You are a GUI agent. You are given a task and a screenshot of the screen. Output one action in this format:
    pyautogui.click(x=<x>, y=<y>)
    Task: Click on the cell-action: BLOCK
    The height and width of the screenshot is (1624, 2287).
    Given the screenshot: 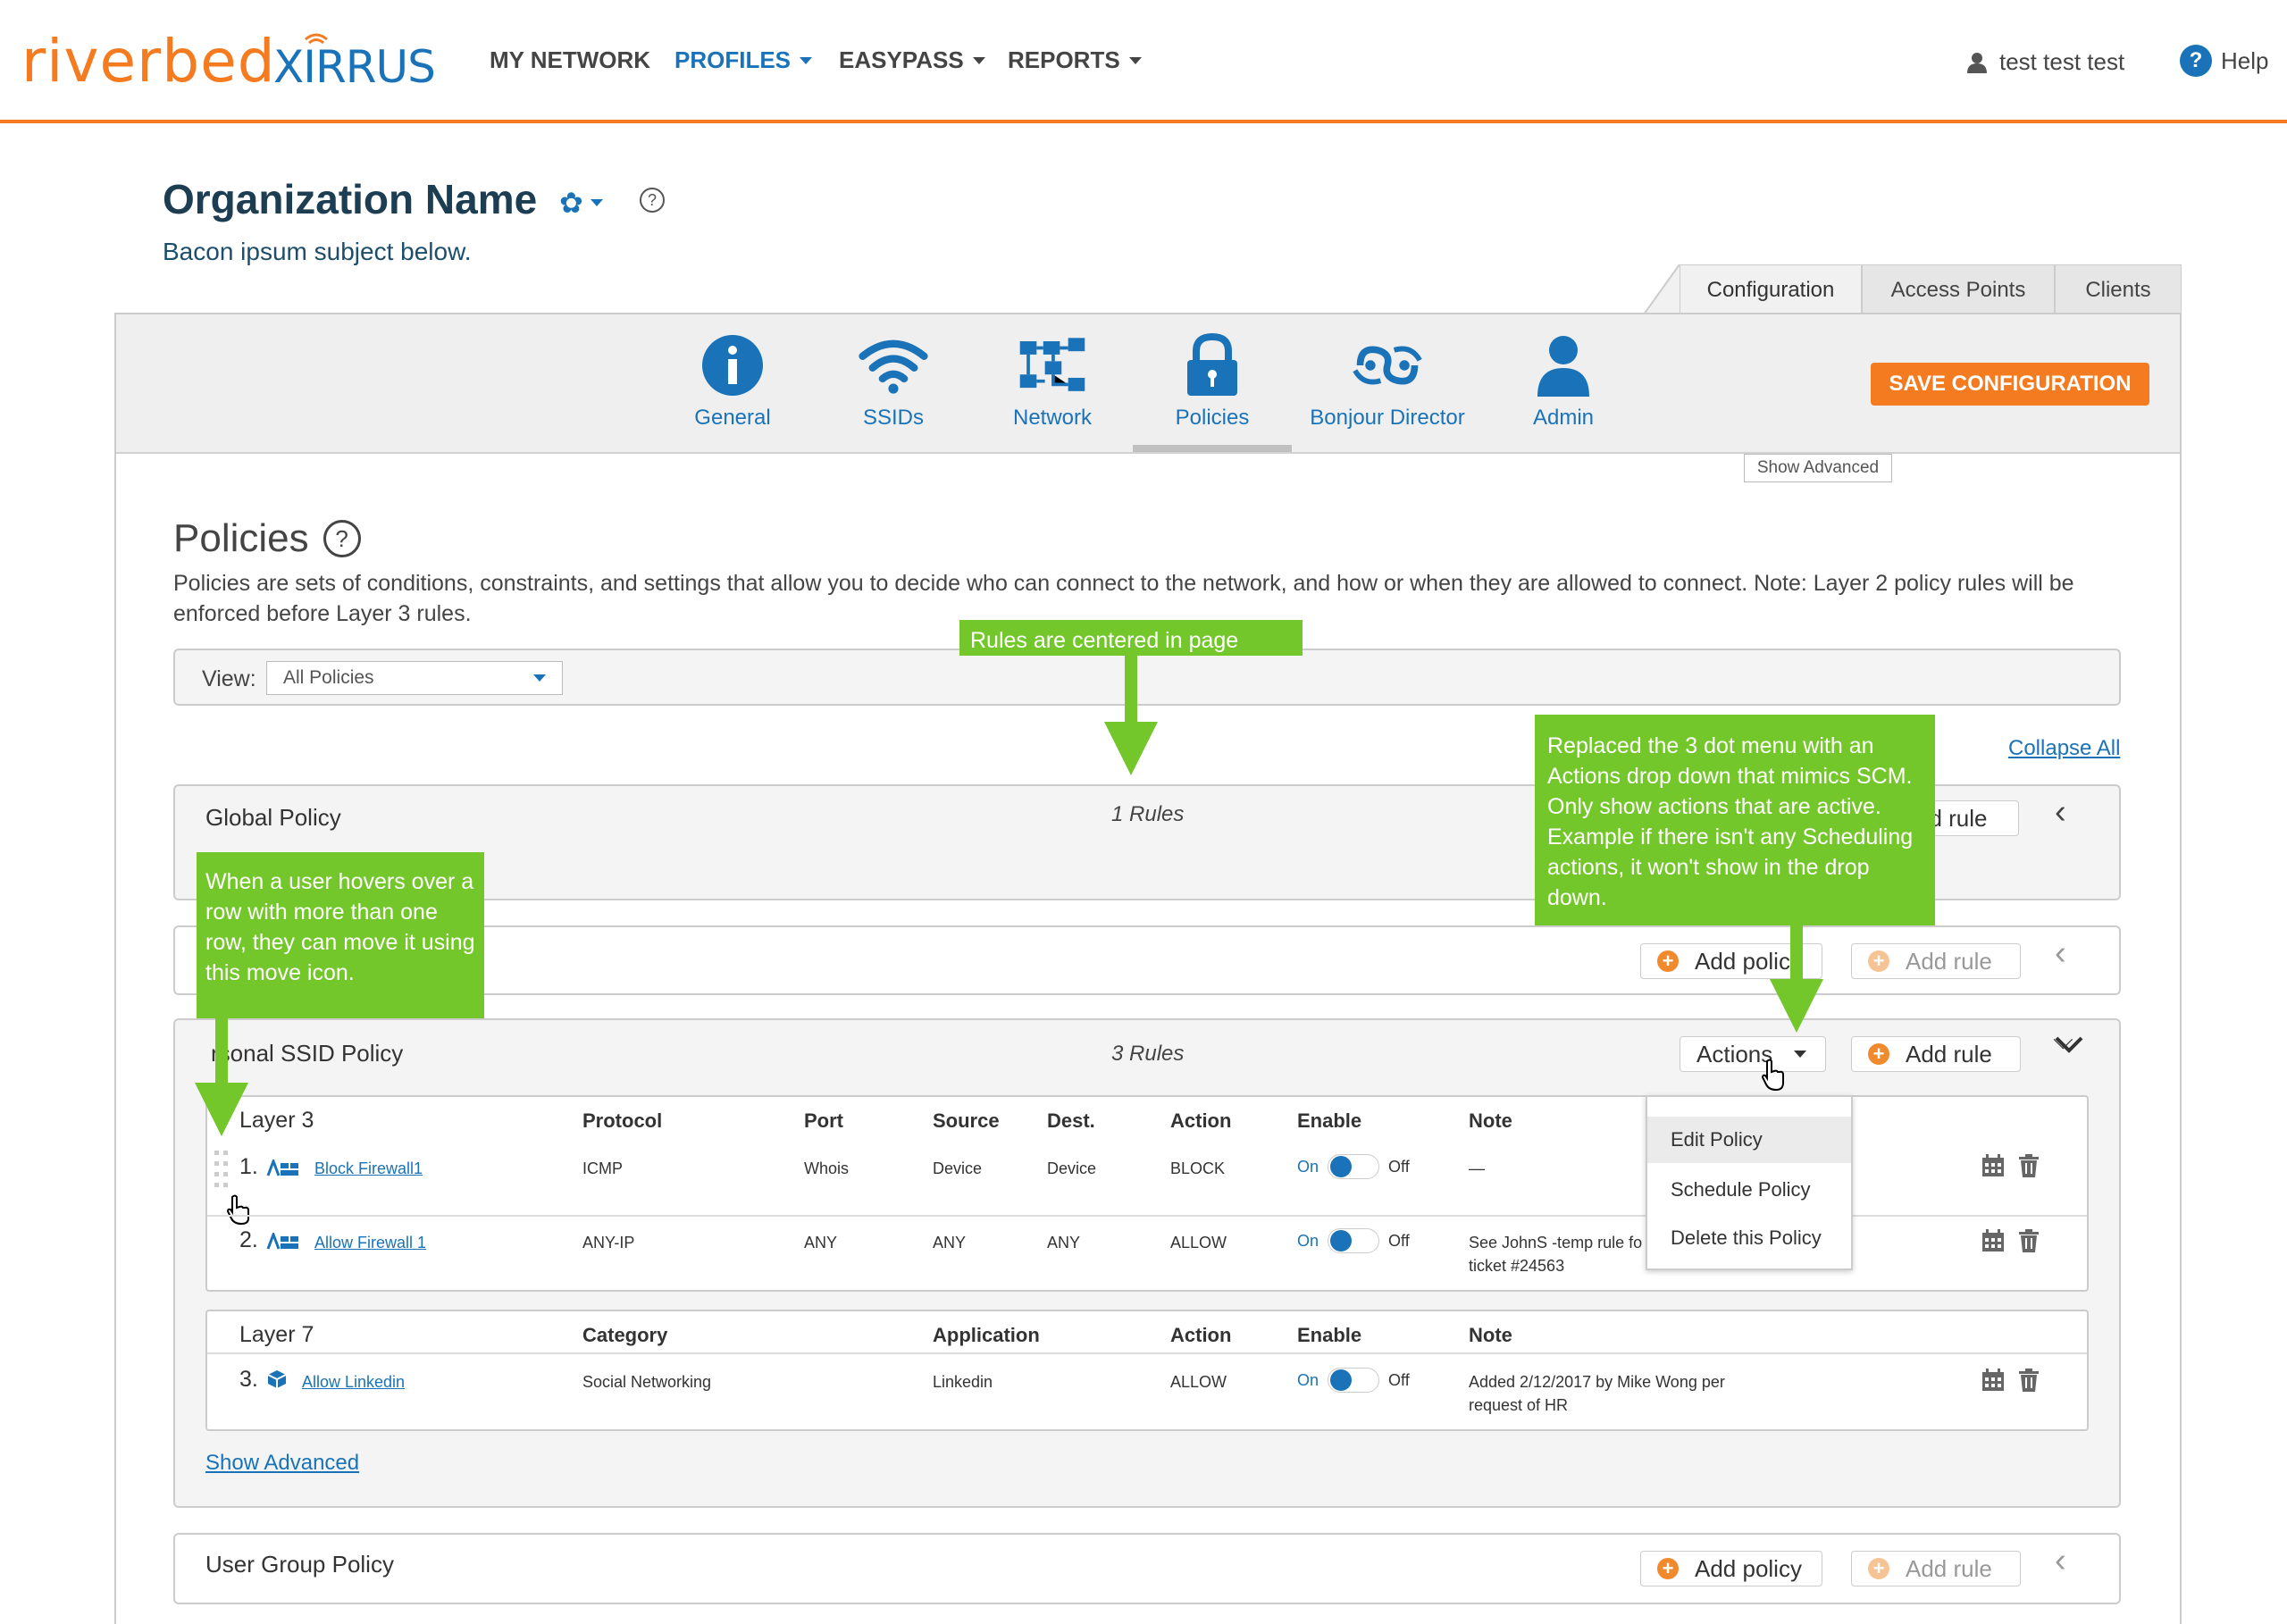 What is the action you would take?
    pyautogui.click(x=1198, y=1168)
    